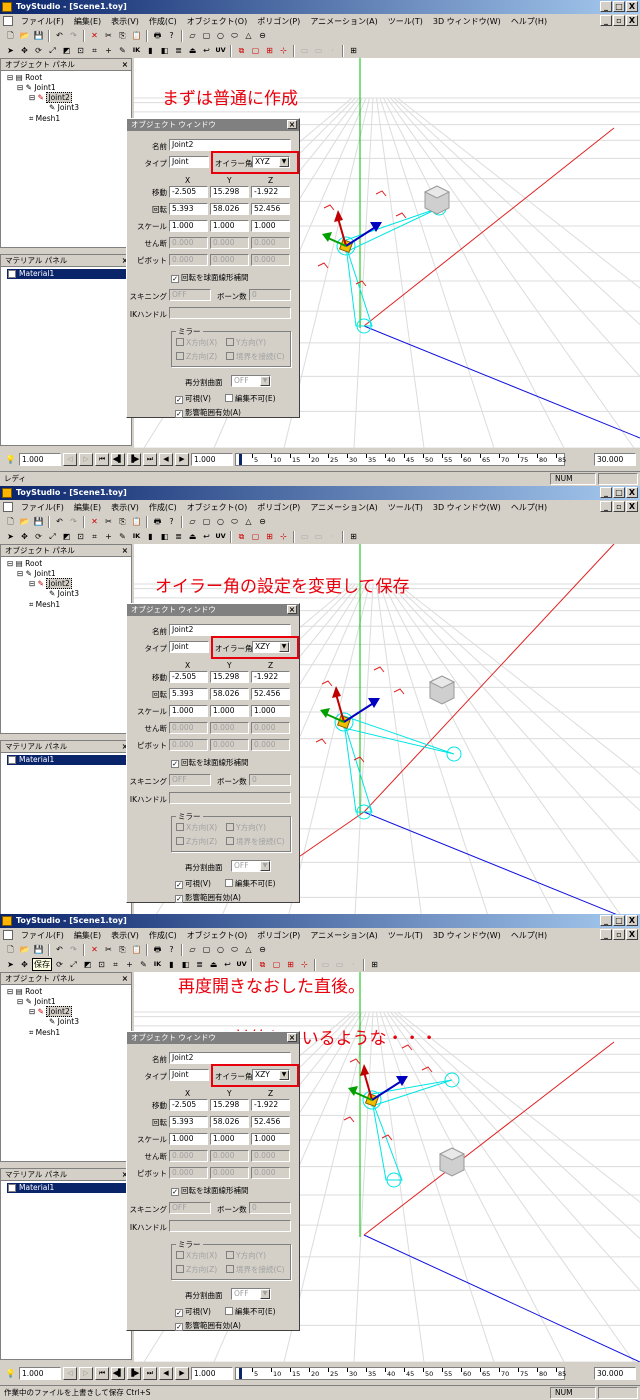 Image resolution: width=640 pixels, height=1400 pixels. Describe the element at coordinates (262, 949) in the screenshot. I see `torus-icon: ⊖` at that location.